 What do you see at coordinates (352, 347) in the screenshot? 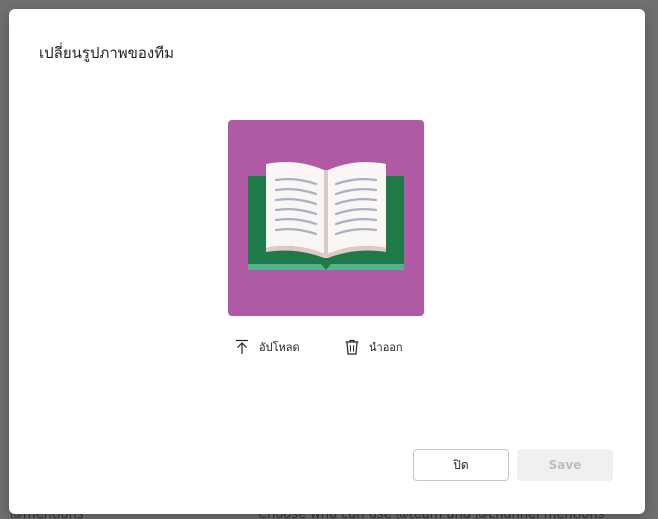
I see `trash-icon` at bounding box center [352, 347].